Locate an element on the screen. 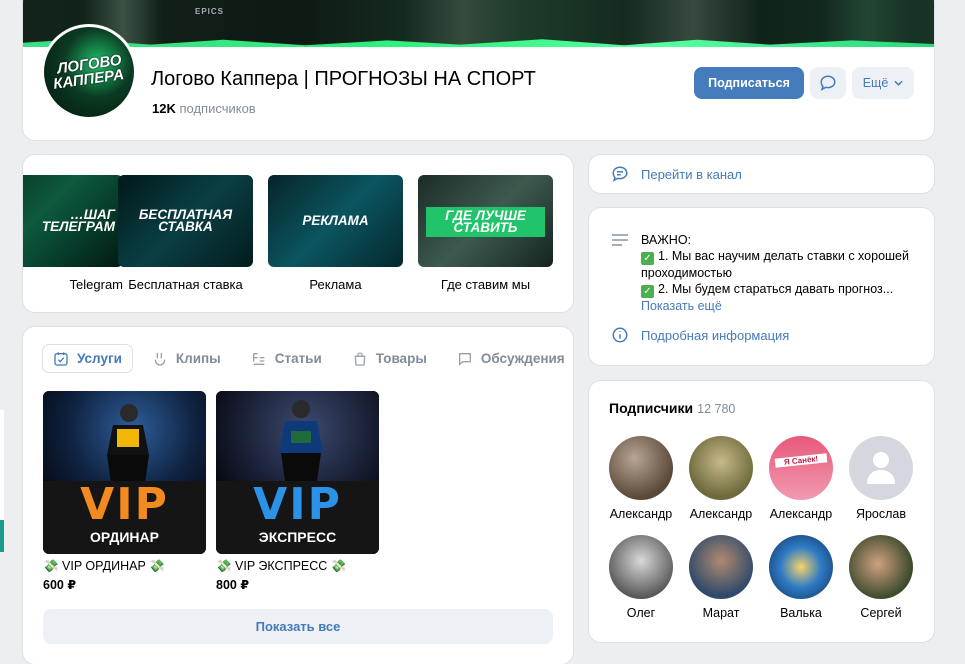 This screenshot has width=965, height=664. subscribe-button: Подписаться is located at coordinates (749, 83).